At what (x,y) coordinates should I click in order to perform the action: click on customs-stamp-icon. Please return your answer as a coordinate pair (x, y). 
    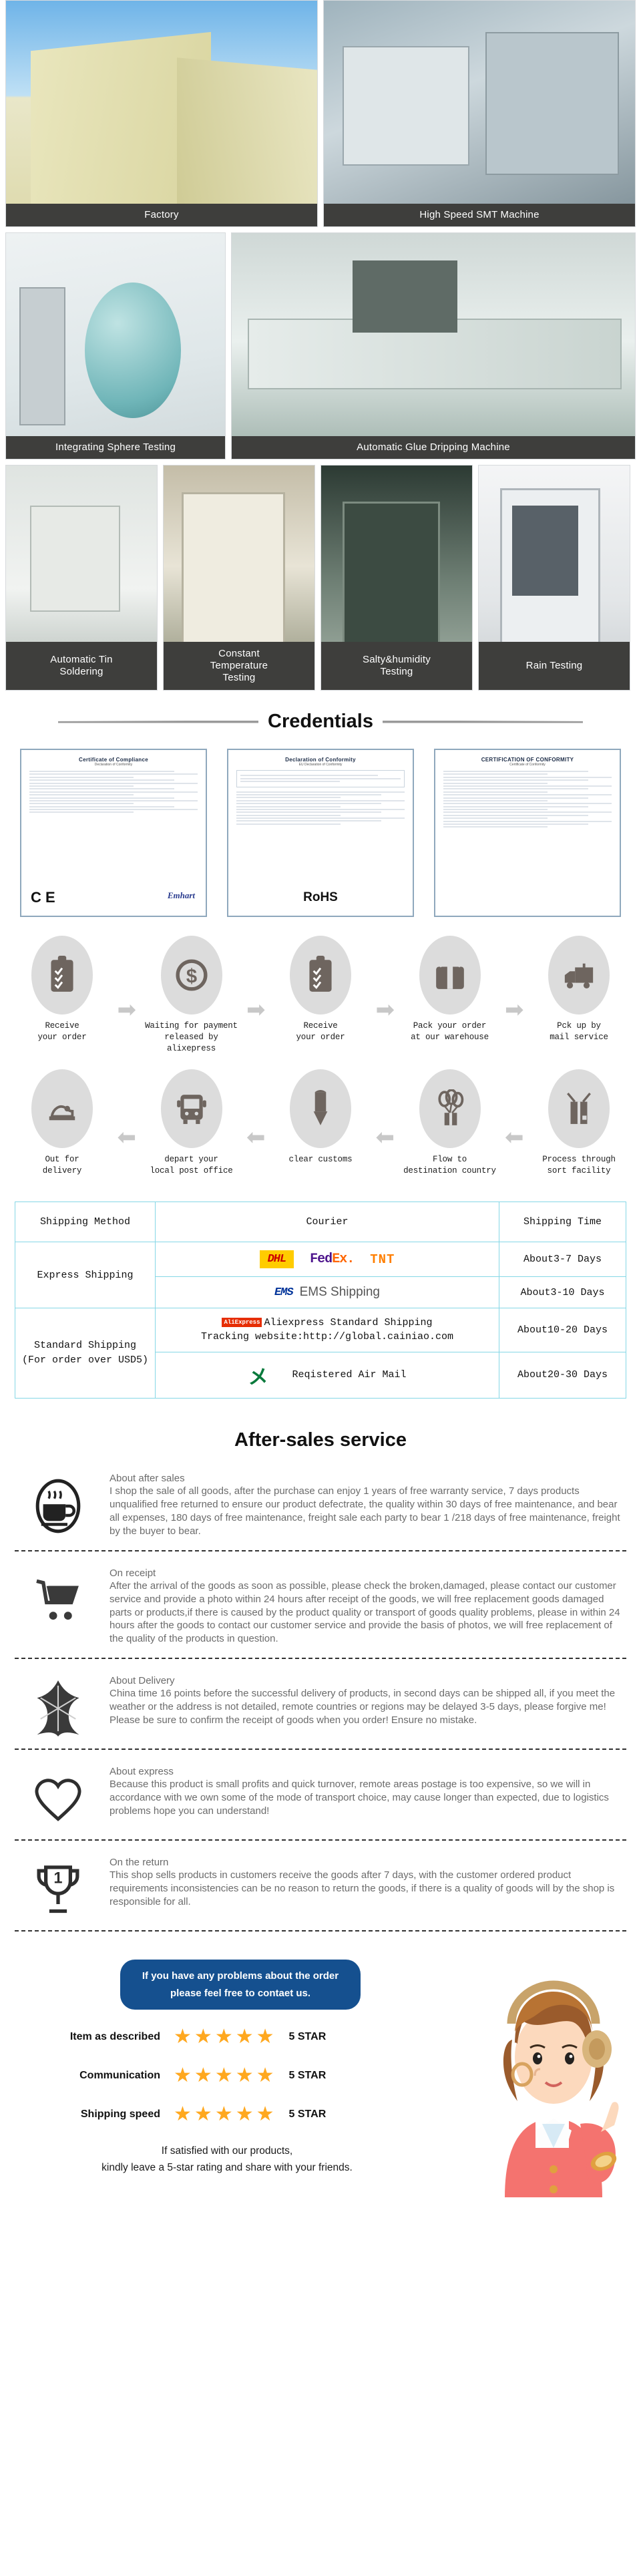
    Looking at the image, I should click on (320, 1108).